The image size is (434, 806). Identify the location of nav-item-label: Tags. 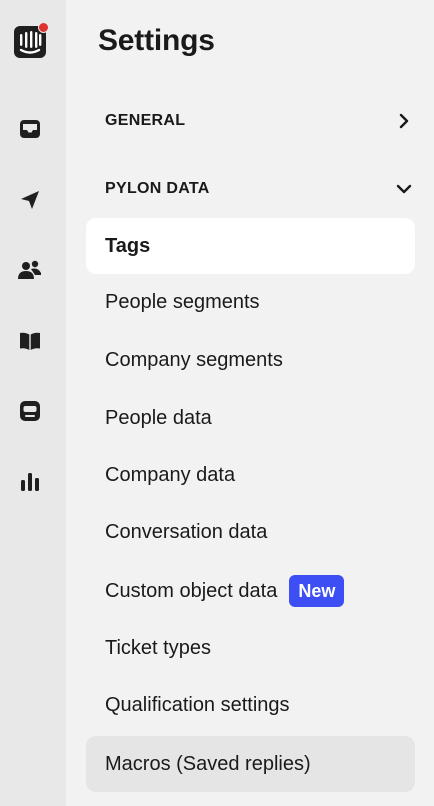
(128, 245).